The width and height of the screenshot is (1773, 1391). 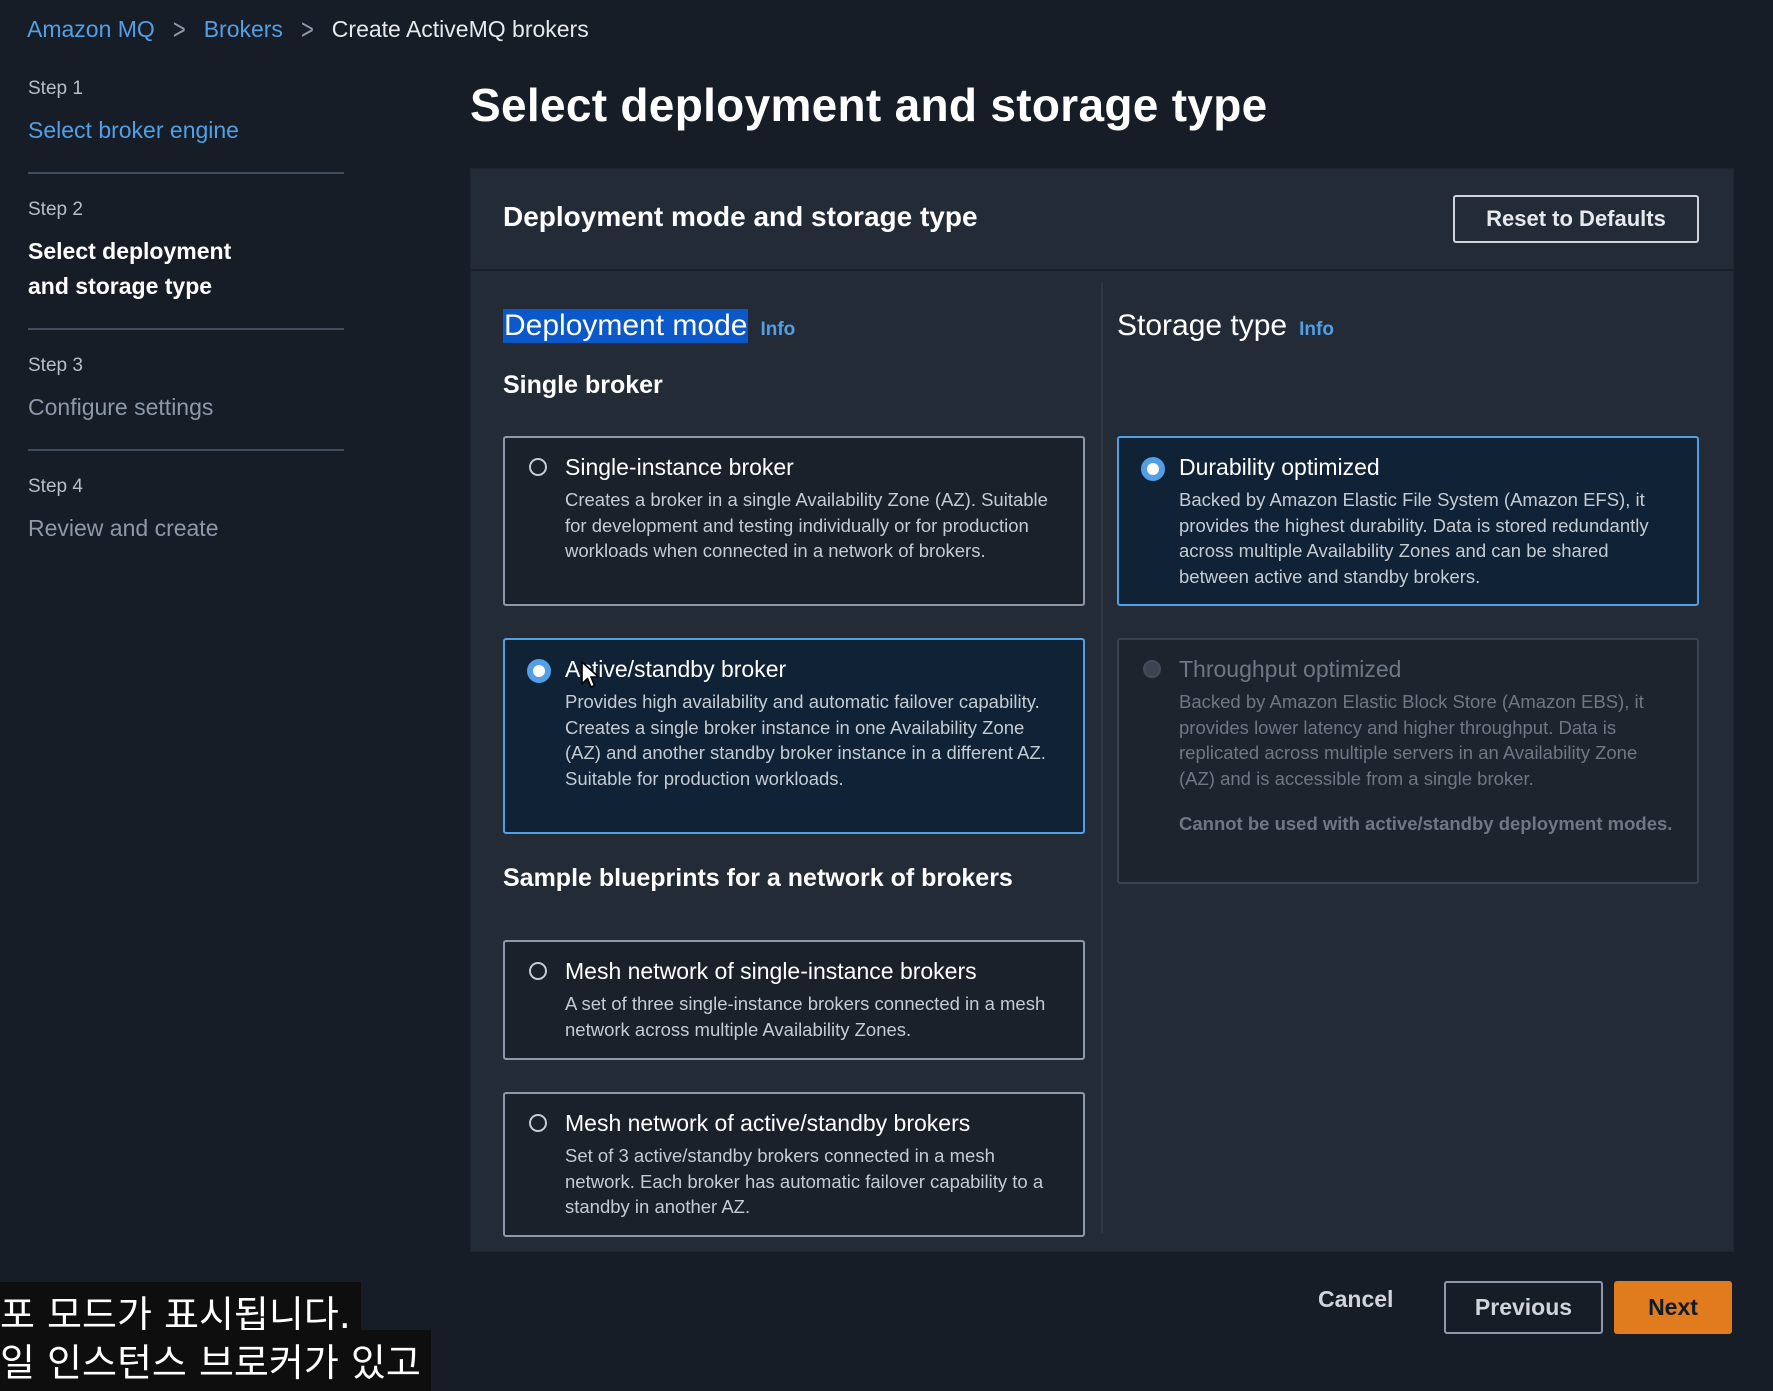 What do you see at coordinates (740, 216) in the screenshot?
I see `container-title: Deployment mode and storage type` at bounding box center [740, 216].